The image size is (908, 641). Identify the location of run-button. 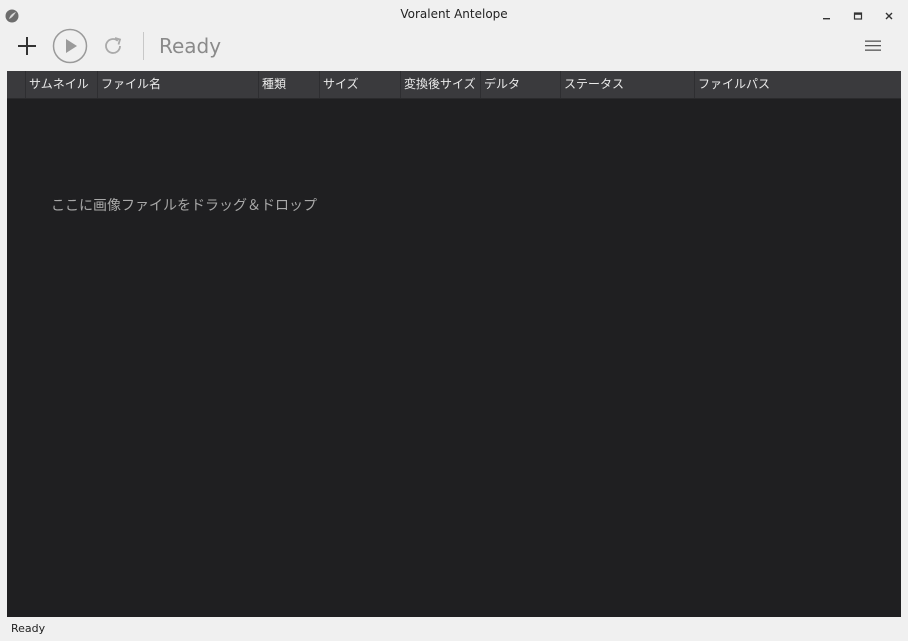
(70, 48).